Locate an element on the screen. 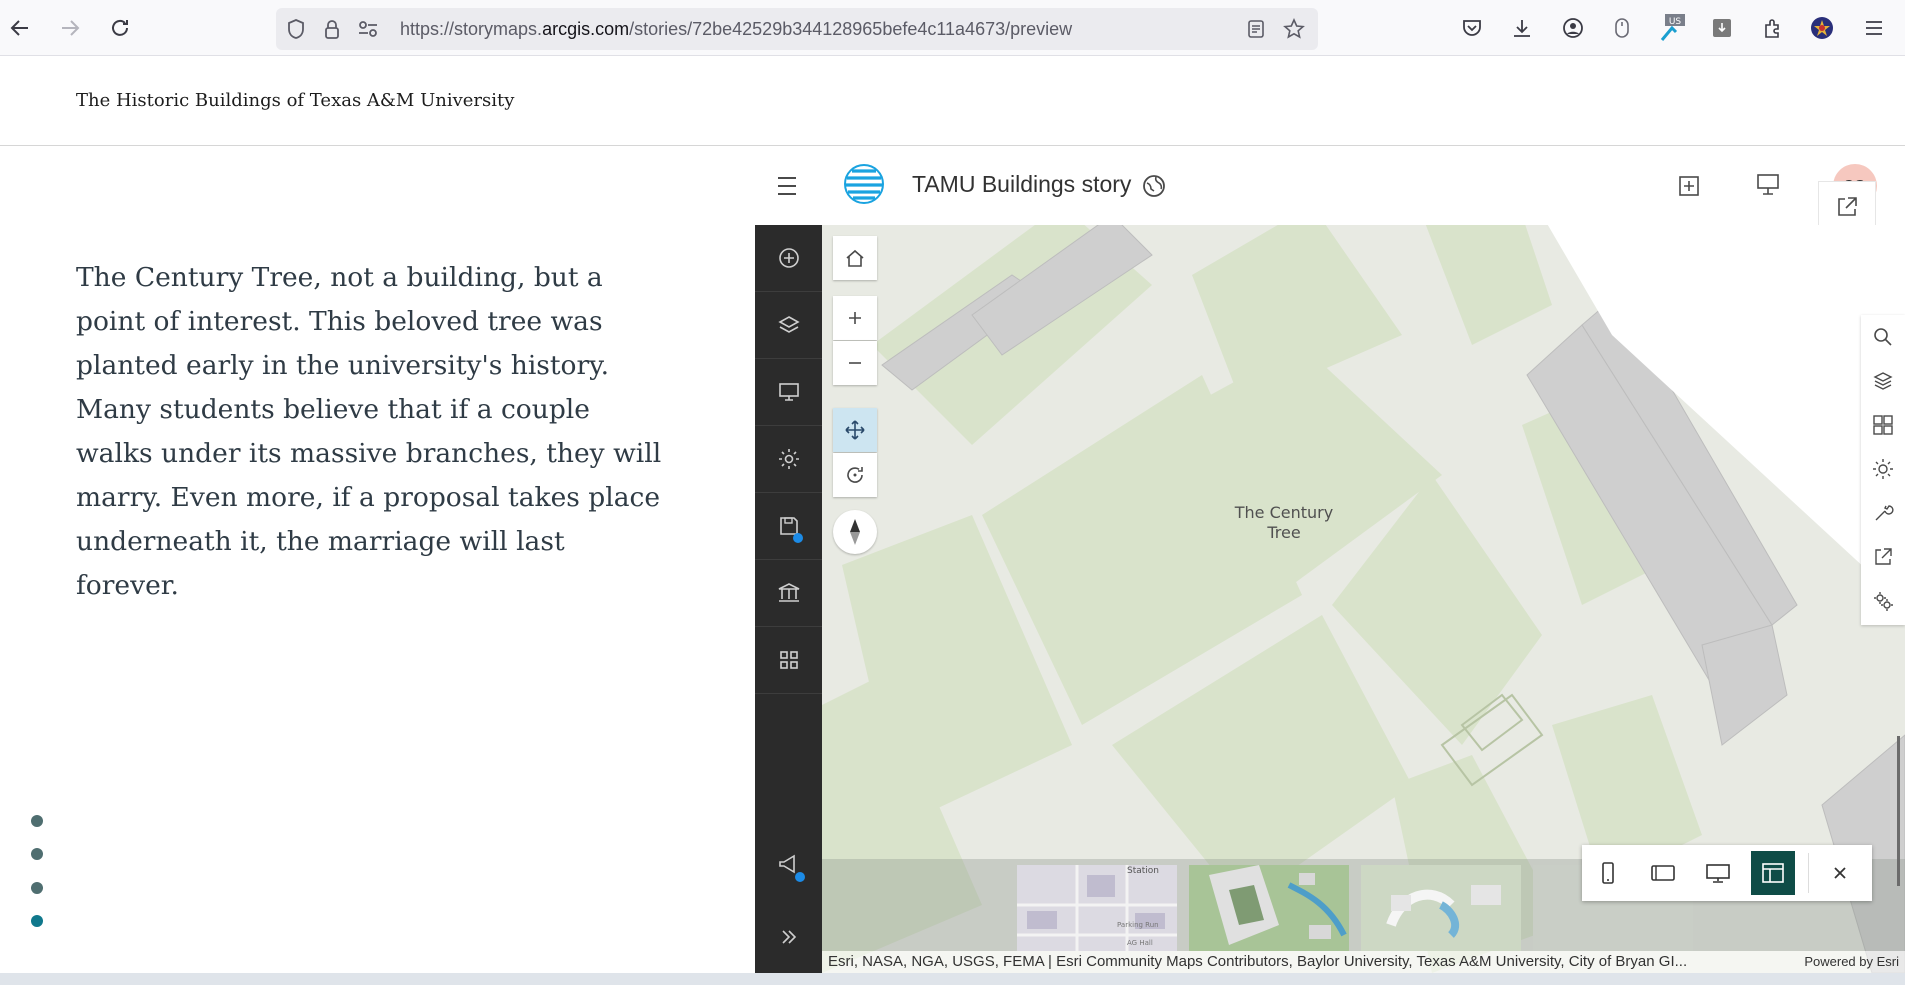 Image resolution: width=1905 pixels, height=985 pixels. pocket-icon is located at coordinates (1472, 28).